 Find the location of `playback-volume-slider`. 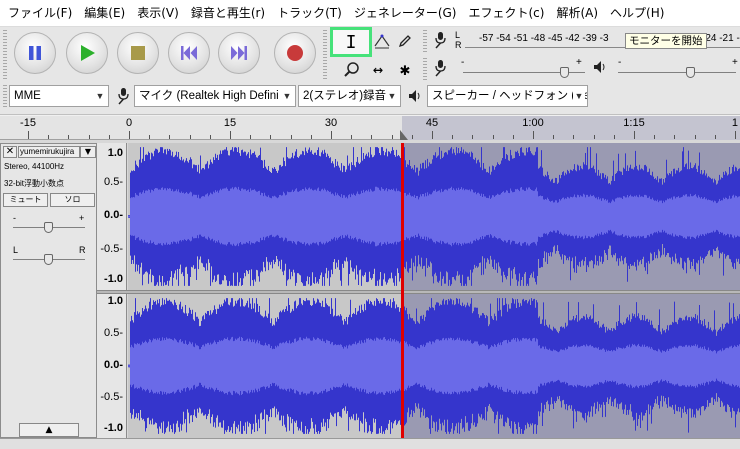

playback-volume-slider is located at coordinates (677, 73).